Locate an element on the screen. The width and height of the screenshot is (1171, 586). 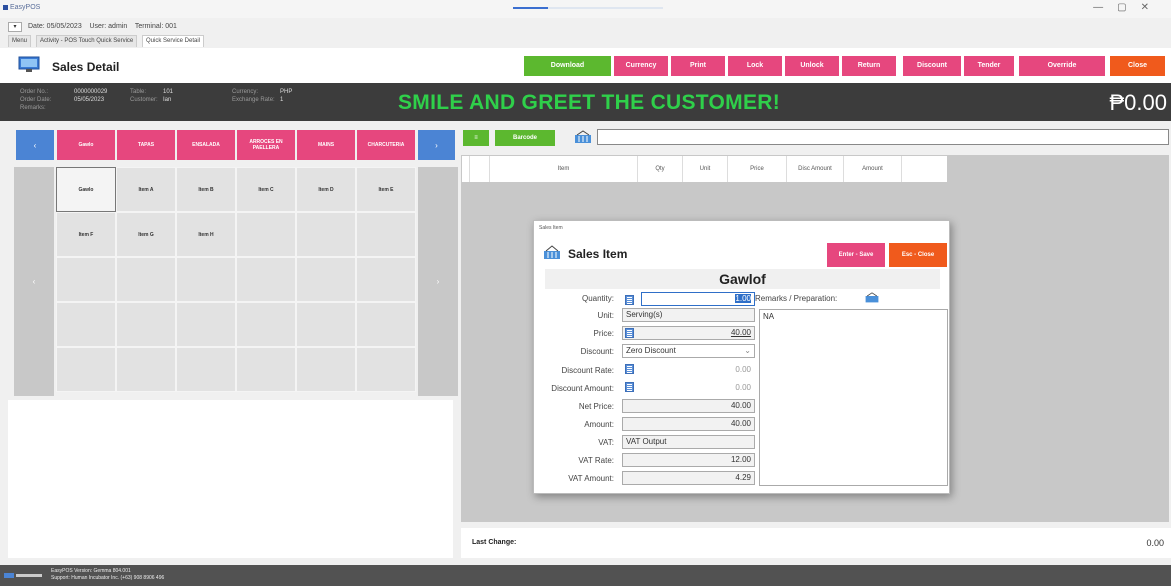
order-values: 0000000029 05/05/2023 is located at coordinates (91, 96).